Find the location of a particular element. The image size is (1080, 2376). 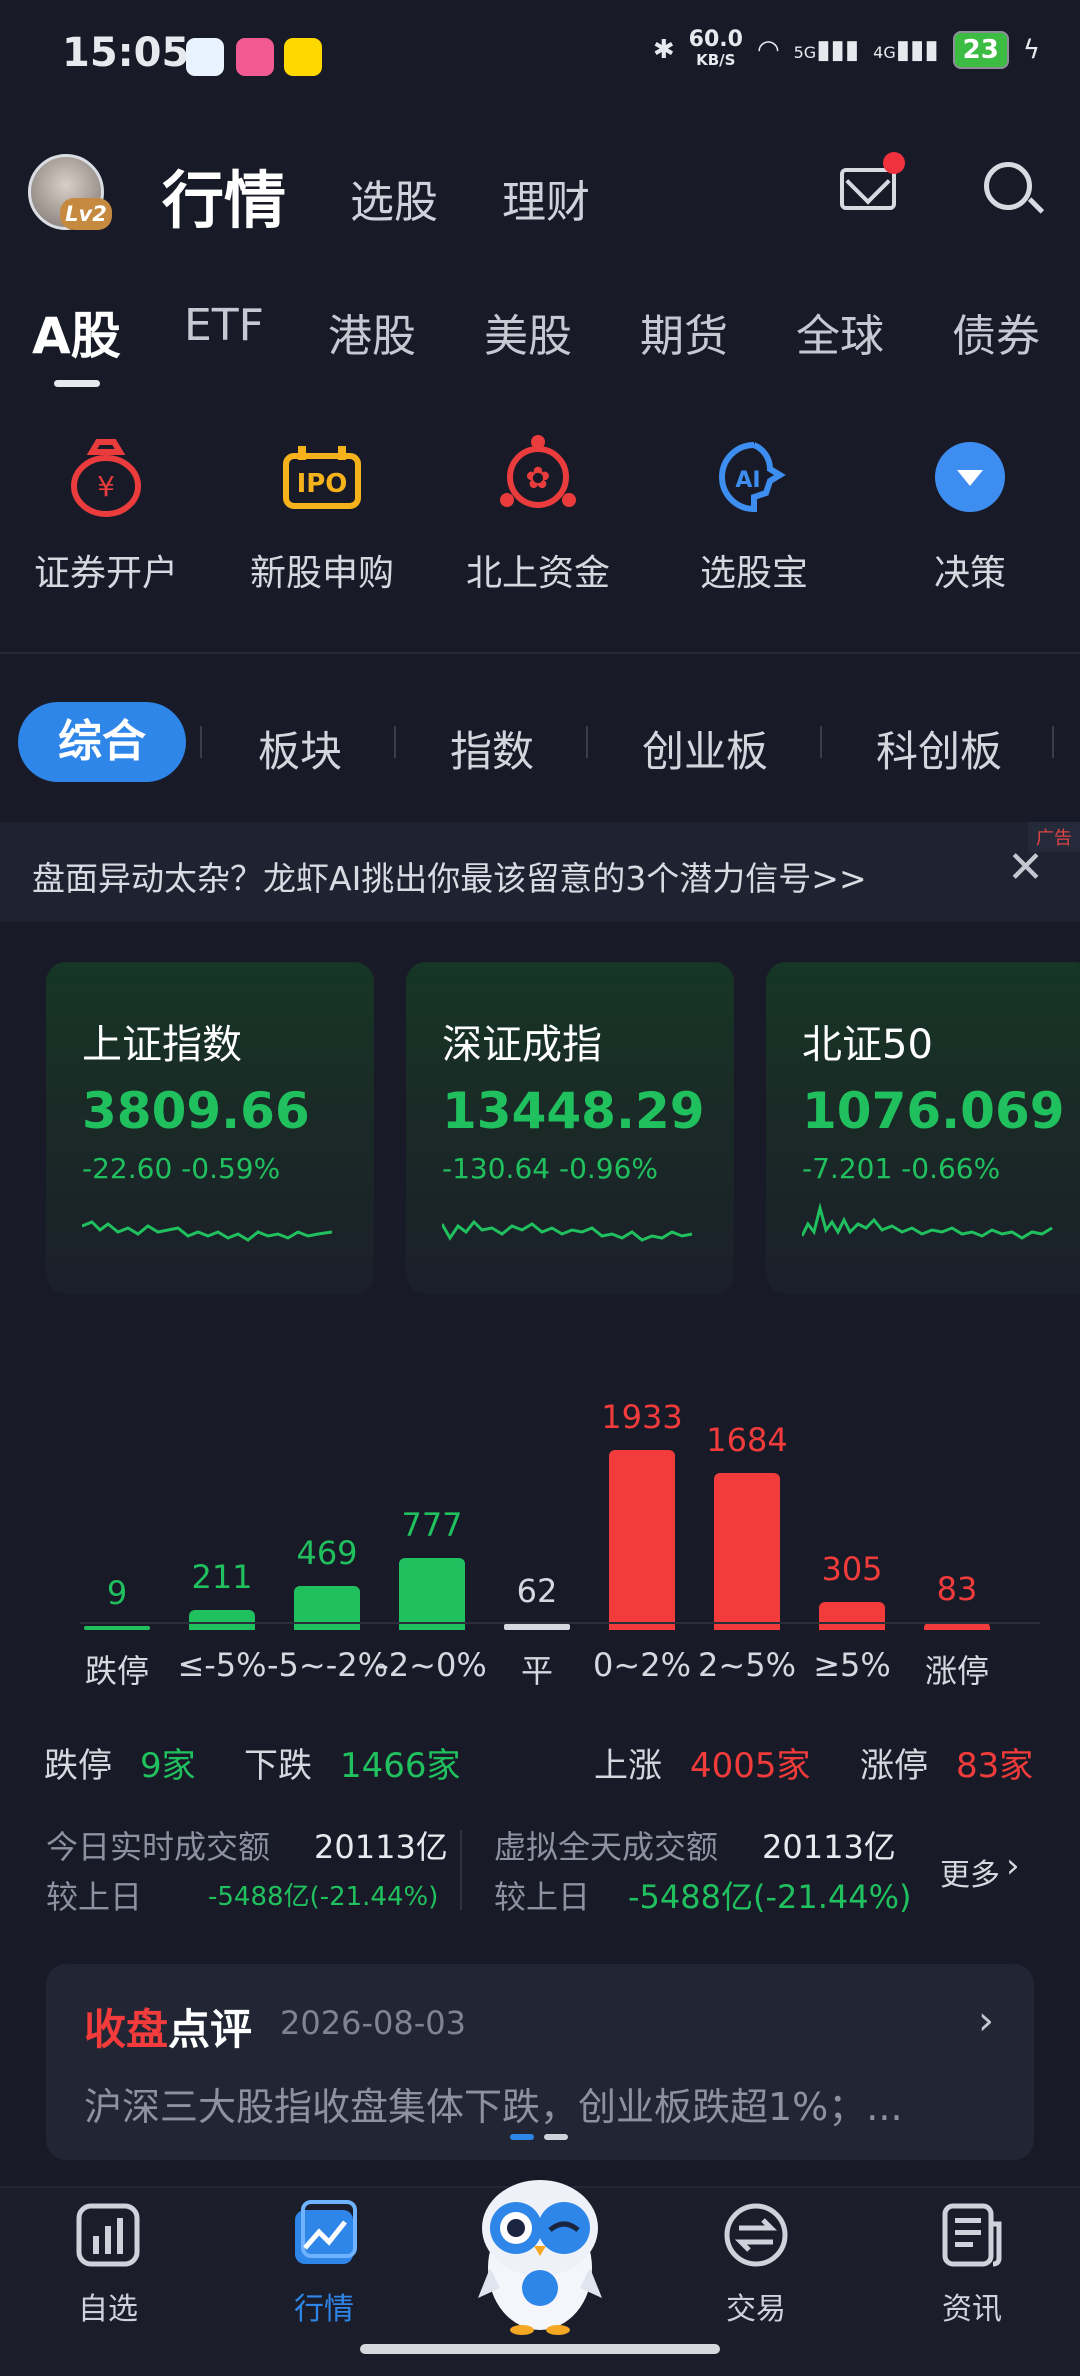

nav-market: 行情 is located at coordinates (224, 195).